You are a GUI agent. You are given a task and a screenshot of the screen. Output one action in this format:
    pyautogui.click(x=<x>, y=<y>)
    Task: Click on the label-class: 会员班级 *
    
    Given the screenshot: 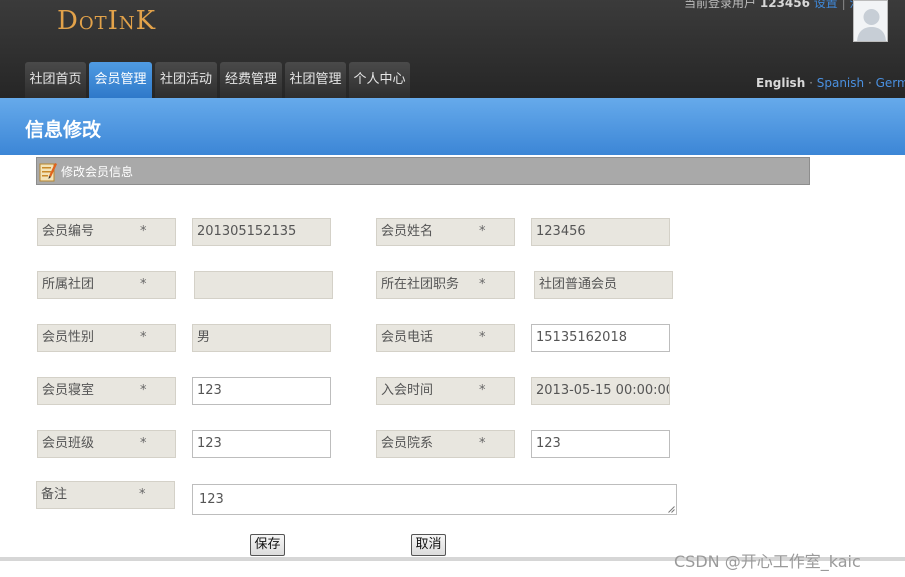 What is the action you would take?
    pyautogui.click(x=106, y=444)
    